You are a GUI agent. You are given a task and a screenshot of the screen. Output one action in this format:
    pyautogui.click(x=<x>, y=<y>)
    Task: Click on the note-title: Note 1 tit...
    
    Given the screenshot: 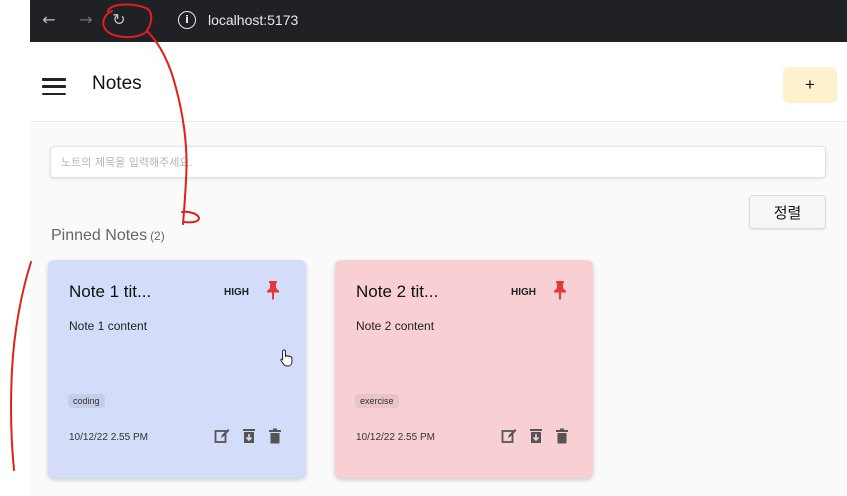 What is the action you would take?
    pyautogui.click(x=110, y=291)
    